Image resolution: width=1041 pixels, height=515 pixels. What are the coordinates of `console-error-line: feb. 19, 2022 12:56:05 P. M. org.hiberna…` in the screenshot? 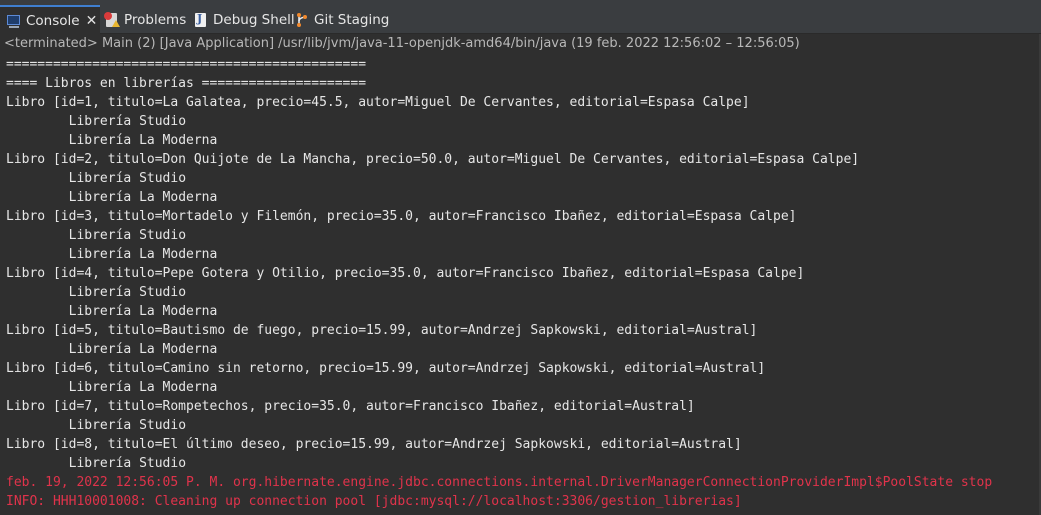 It's located at (499, 482).